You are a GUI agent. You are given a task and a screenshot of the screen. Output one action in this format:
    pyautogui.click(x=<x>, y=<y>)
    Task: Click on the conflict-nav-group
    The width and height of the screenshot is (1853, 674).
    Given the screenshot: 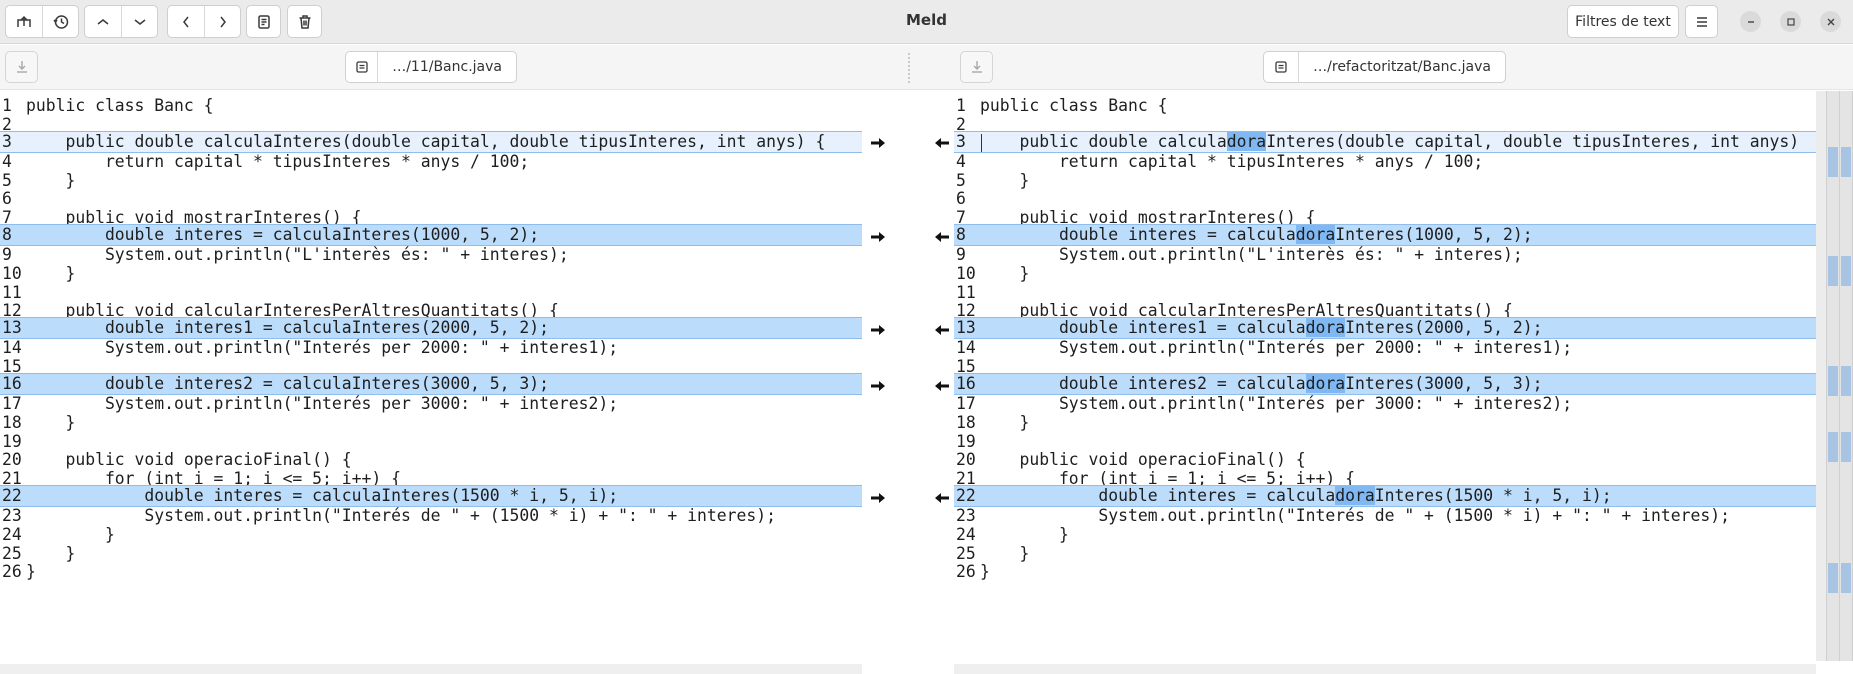 What is the action you would take?
    pyautogui.click(x=204, y=21)
    